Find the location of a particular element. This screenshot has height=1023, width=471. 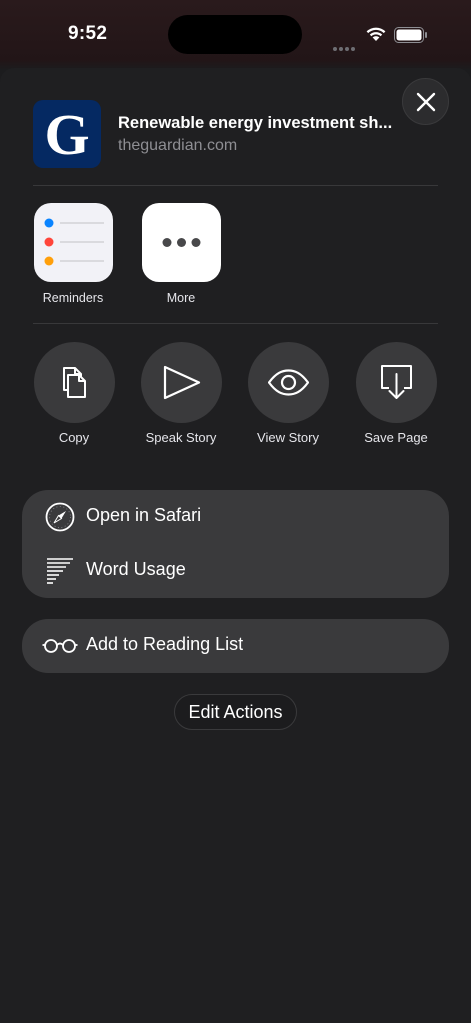

open-in-safari-row: Open in Safari is located at coordinates (235, 517).